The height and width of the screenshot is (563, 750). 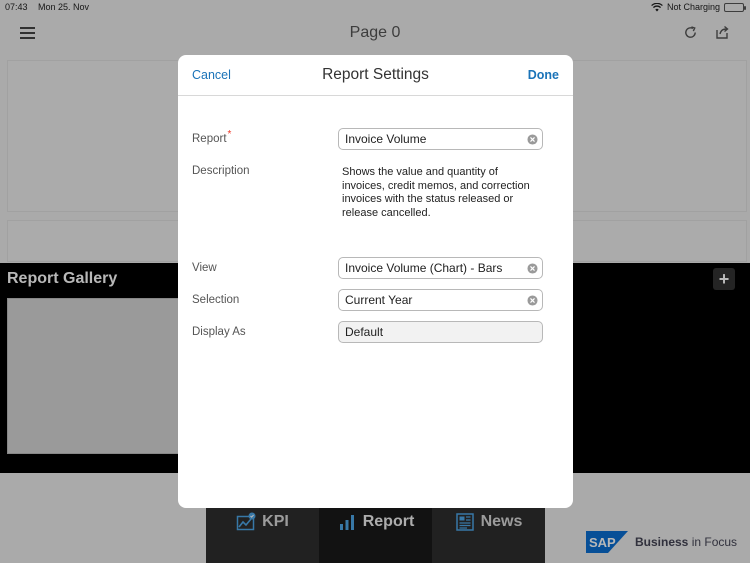 What do you see at coordinates (204, 268) in the screenshot?
I see `view-label: View` at bounding box center [204, 268].